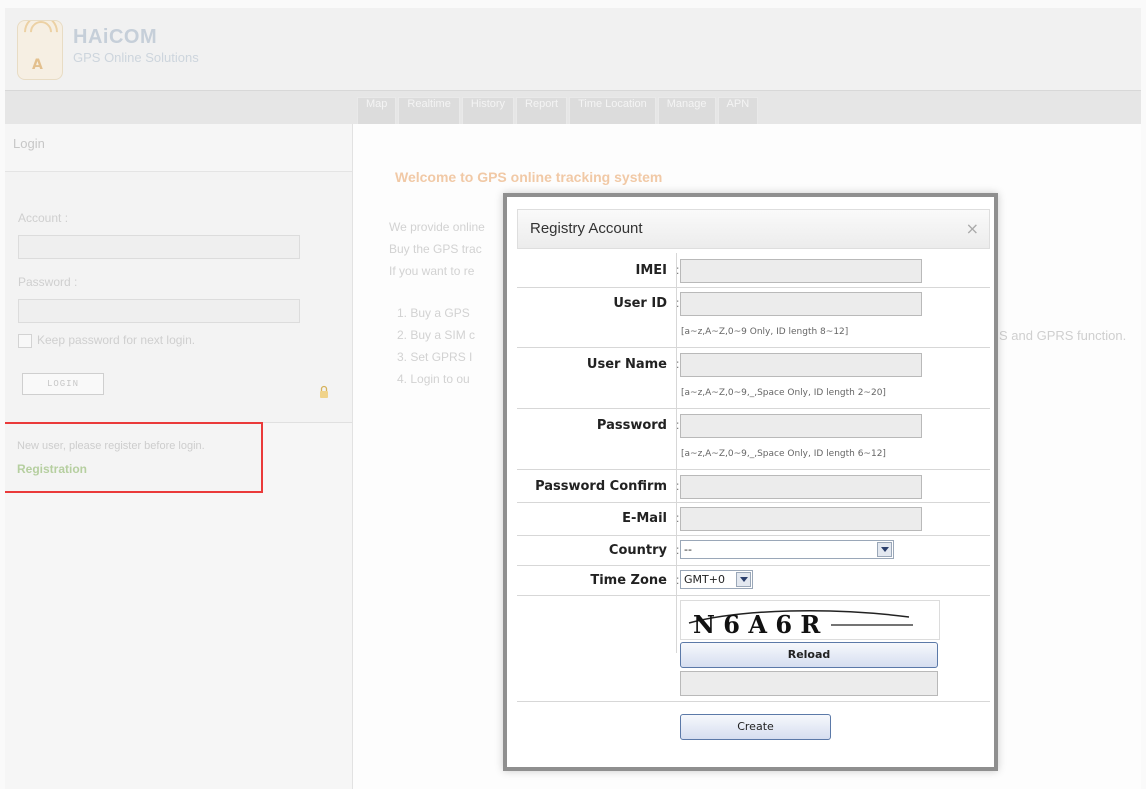 This screenshot has width=1146, height=789. What do you see at coordinates (753, 229) in the screenshot?
I see `dialog-header: Registry Account ×` at bounding box center [753, 229].